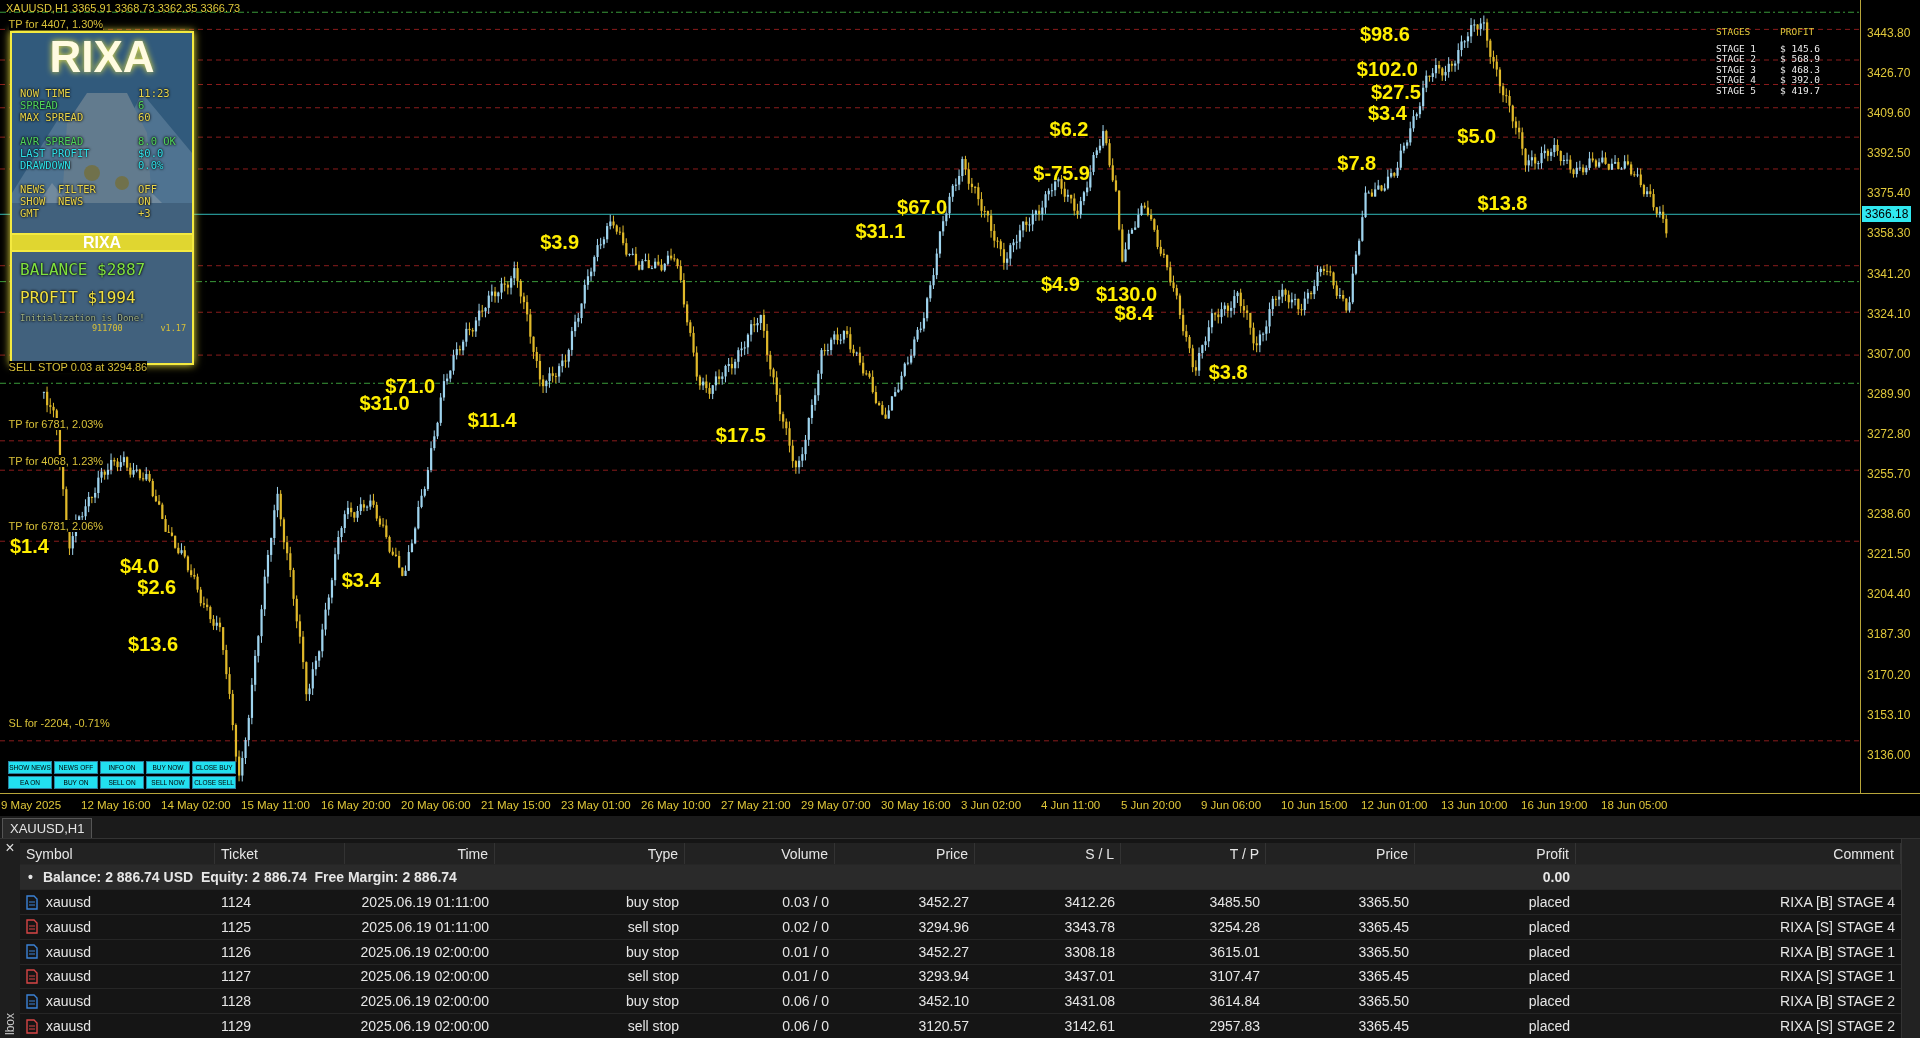  What do you see at coordinates (1193, 854) in the screenshot?
I see `column-header: T / P` at bounding box center [1193, 854].